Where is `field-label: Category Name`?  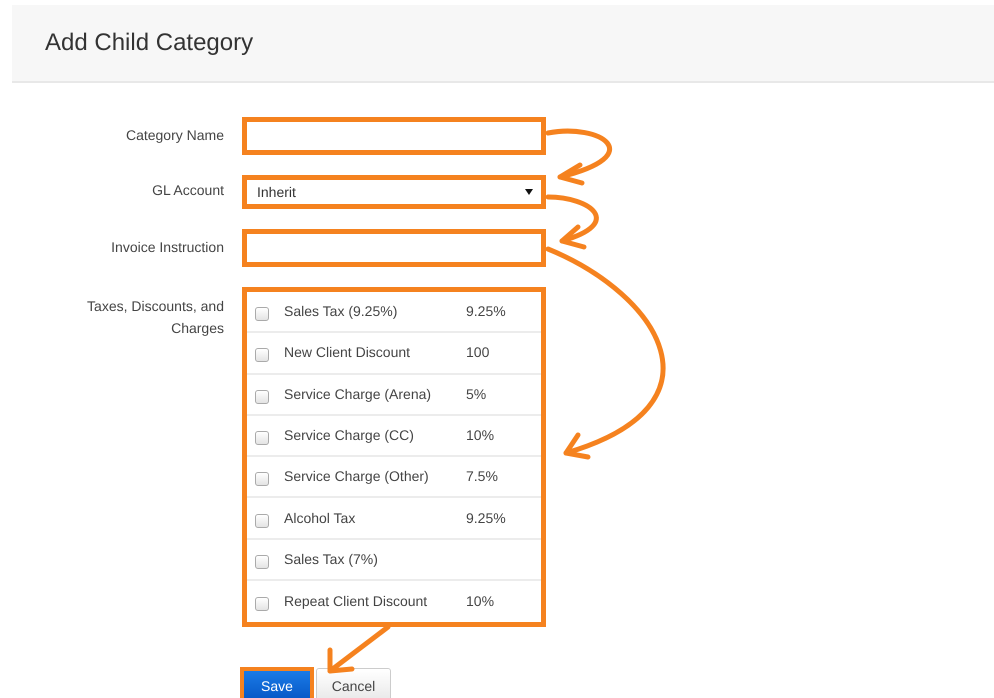
field-label: Category Name is located at coordinates (174, 135).